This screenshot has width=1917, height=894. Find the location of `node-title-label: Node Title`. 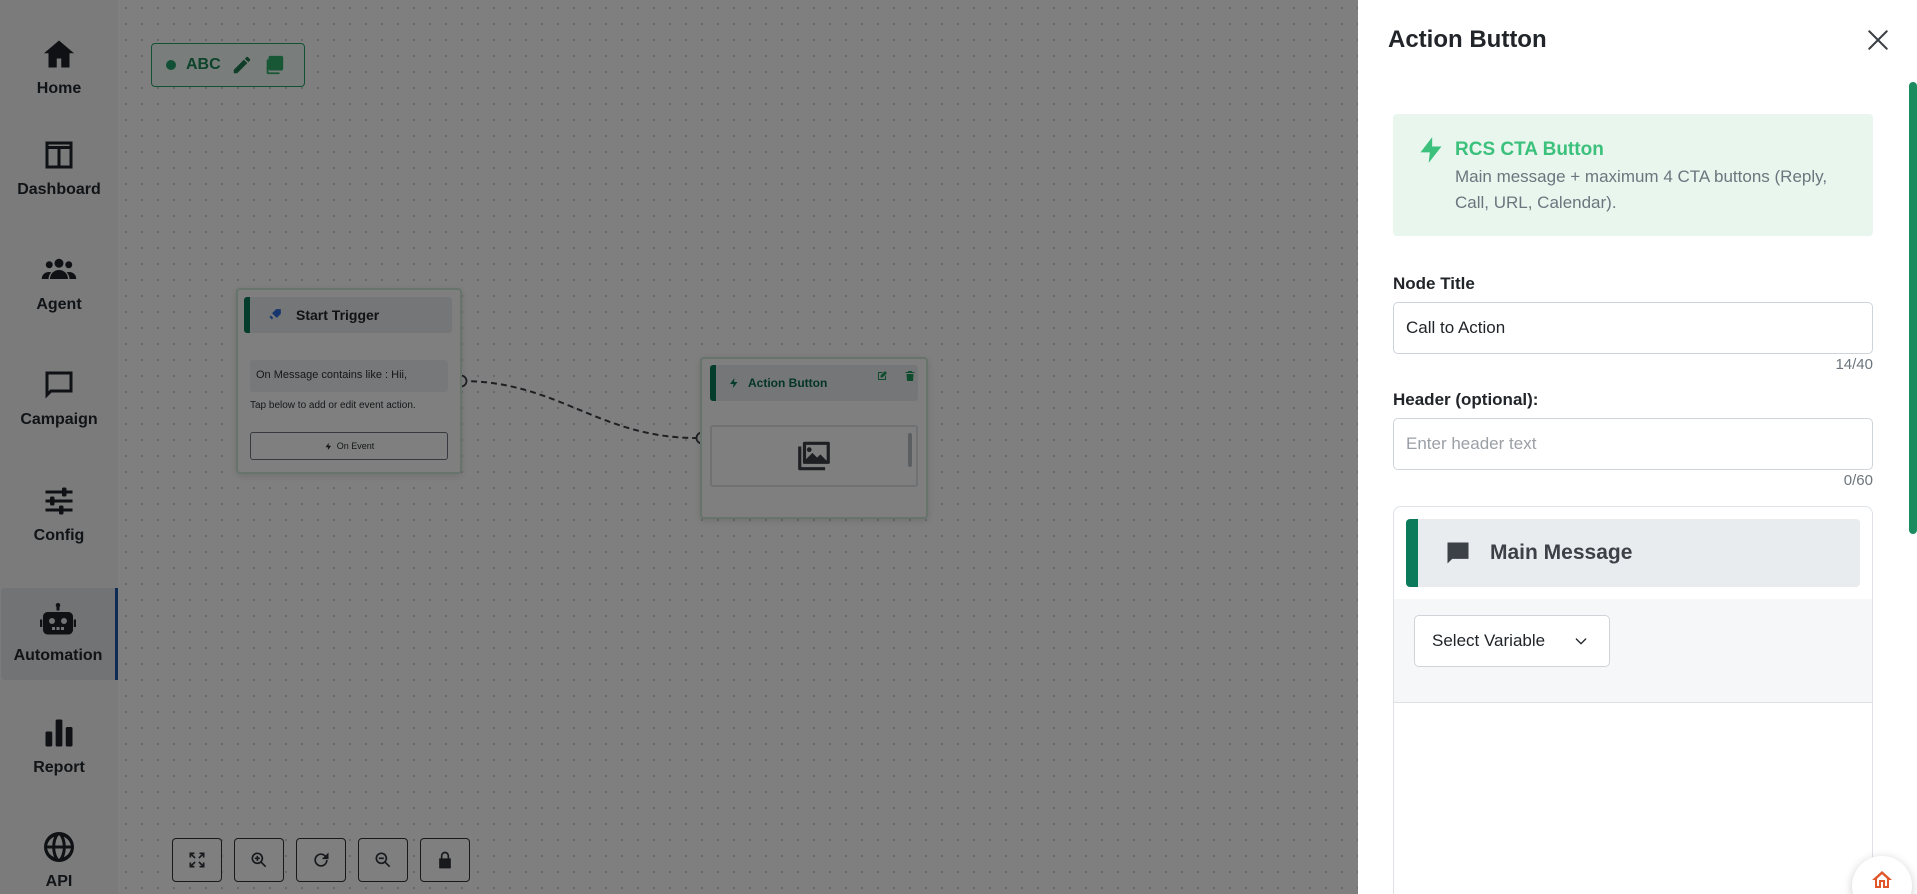

node-title-label: Node Title is located at coordinates (1434, 283).